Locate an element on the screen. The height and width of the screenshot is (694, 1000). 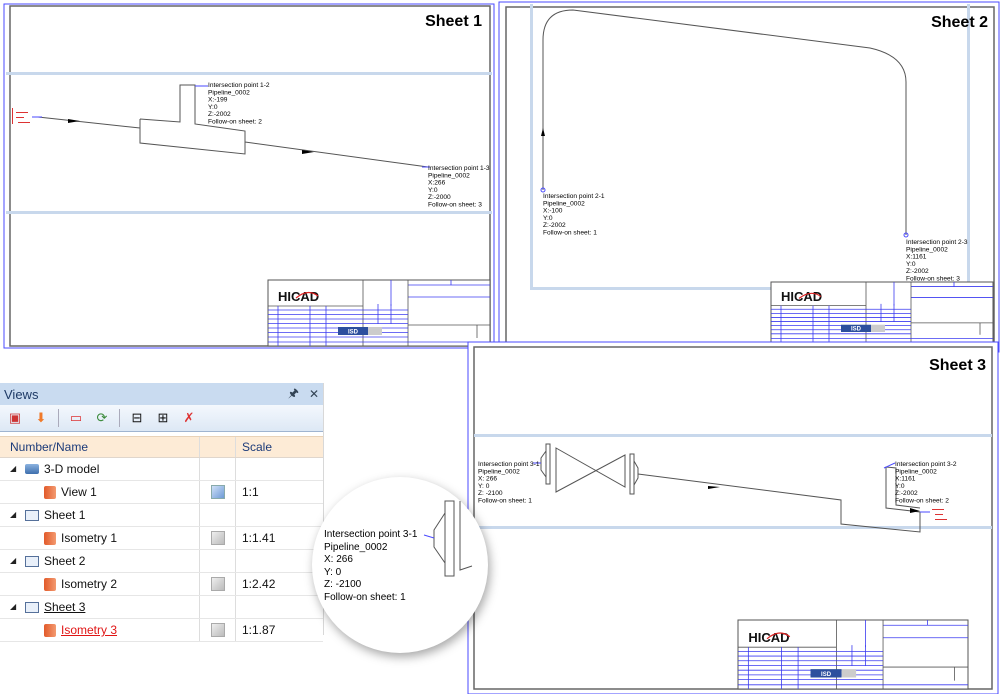
tree-row: Isometry 1 1:1.41 is located at coordinates (161, 538).